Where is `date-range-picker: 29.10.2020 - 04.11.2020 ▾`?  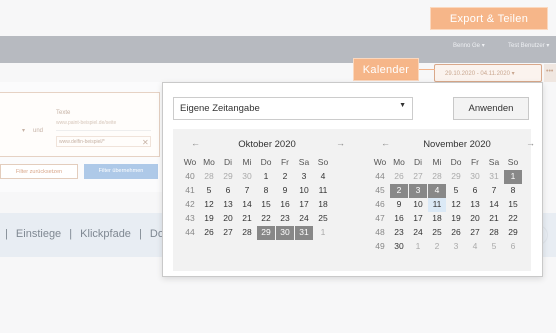
date-range-picker: 29.10.2020 - 04.11.2020 ▾ is located at coordinates (488, 73).